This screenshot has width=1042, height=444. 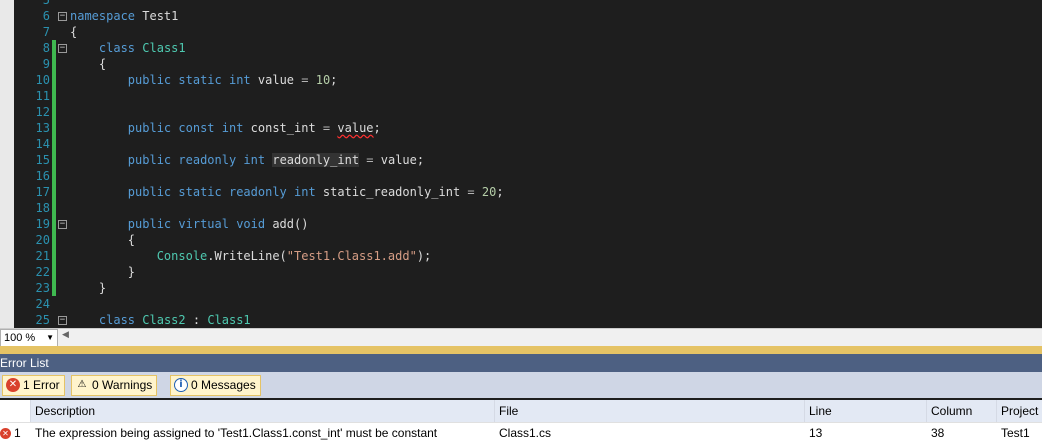 What do you see at coordinates (5, 434) in the screenshot?
I see `error-icon: ✕` at bounding box center [5, 434].